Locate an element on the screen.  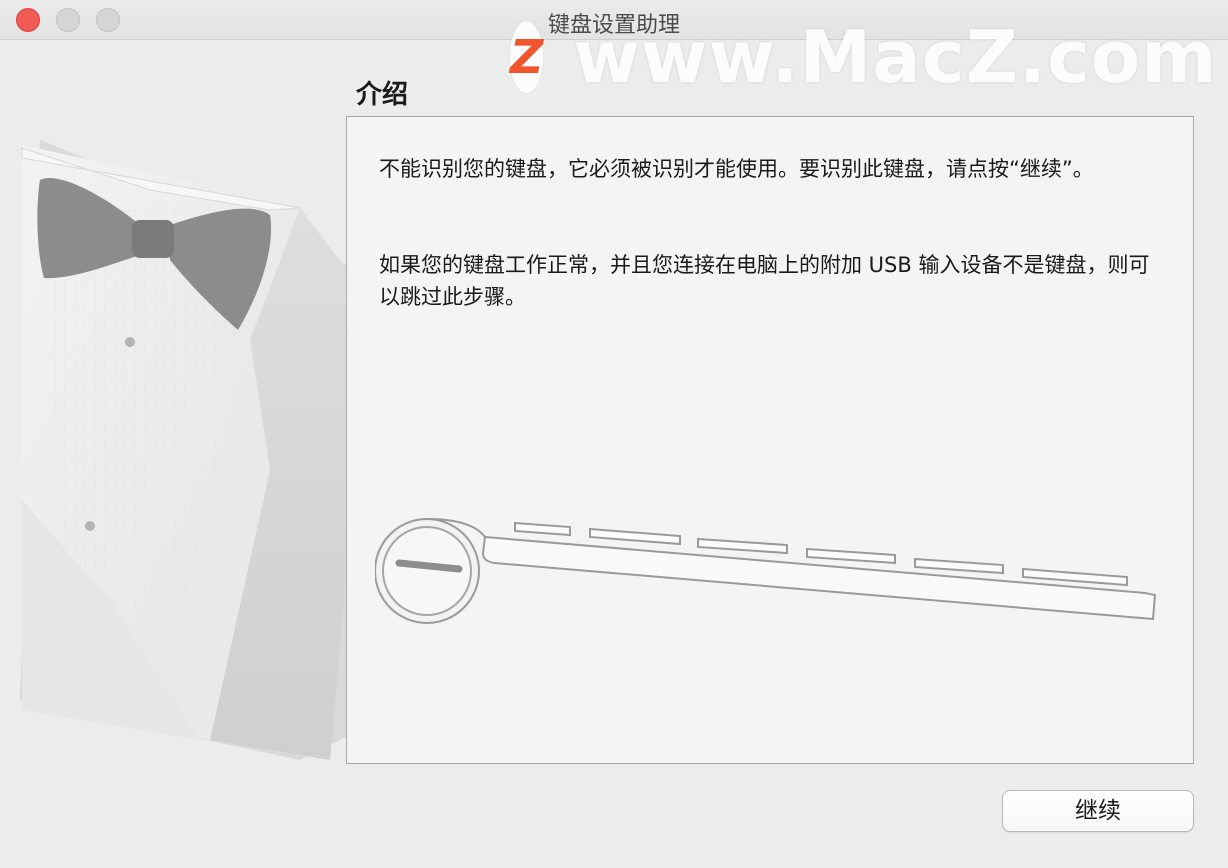
keyboard-icon is located at coordinates (766, 571).